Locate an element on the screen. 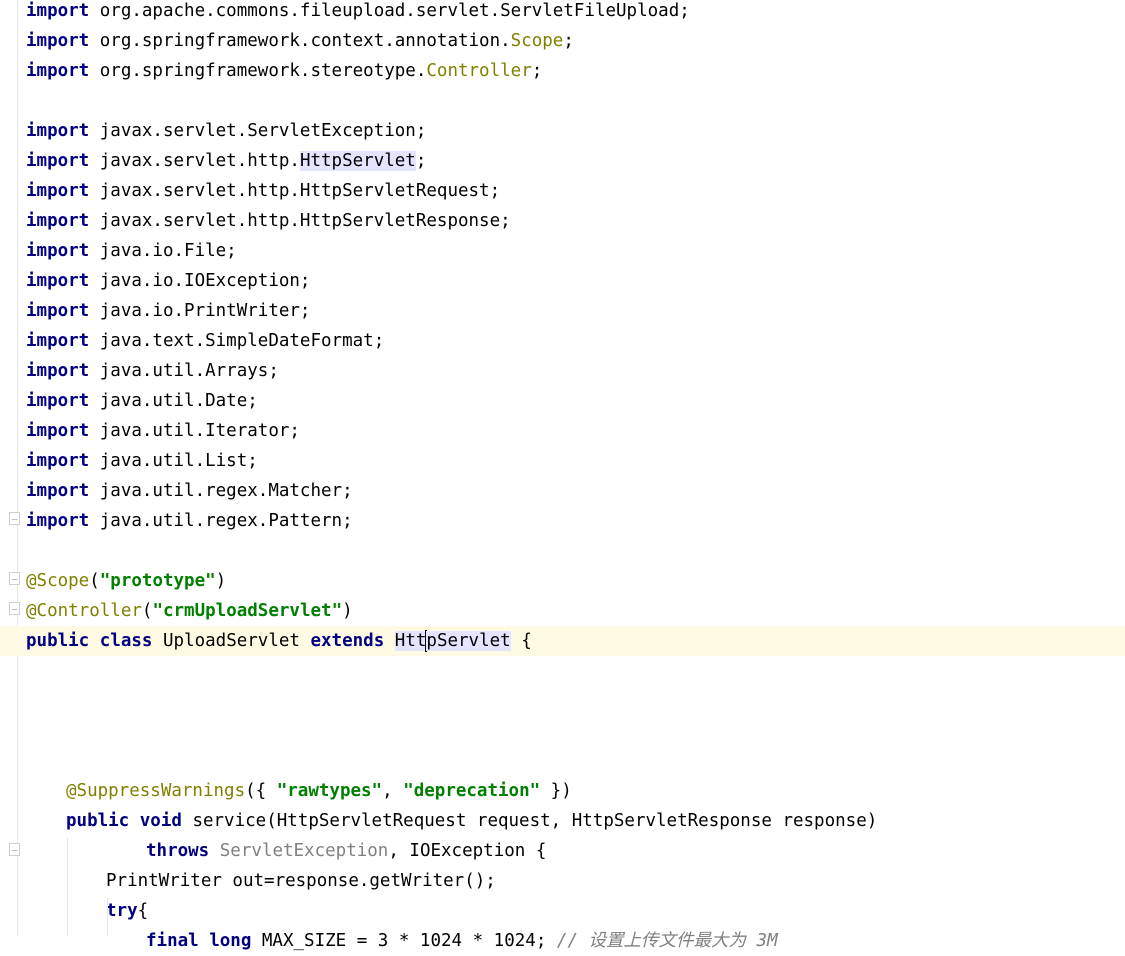 This screenshot has height=956, width=1125. code-token: PrintWriter out=response.getWriter(); is located at coordinates (301, 881).